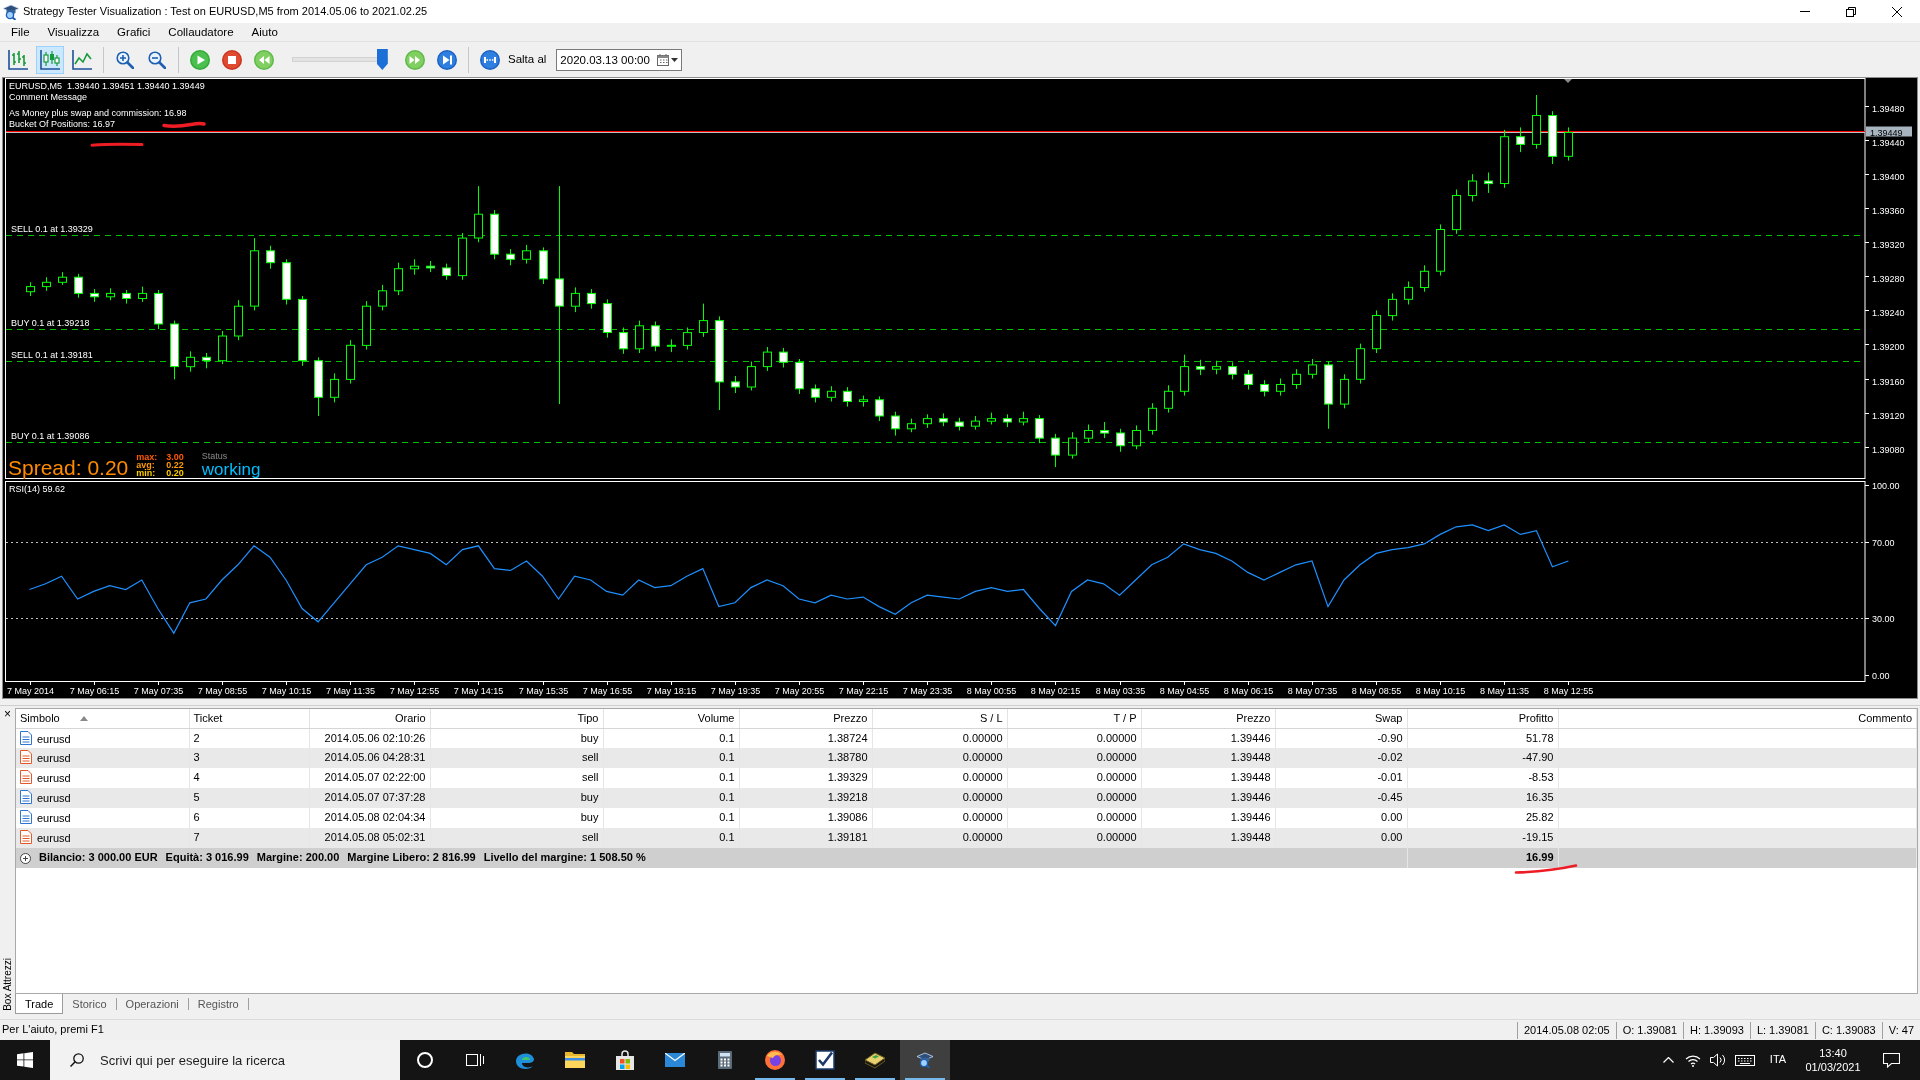 This screenshot has height=1080, width=1920. Describe the element at coordinates (1883, 542) in the screenshot. I see `axis-label: 70.00` at that location.